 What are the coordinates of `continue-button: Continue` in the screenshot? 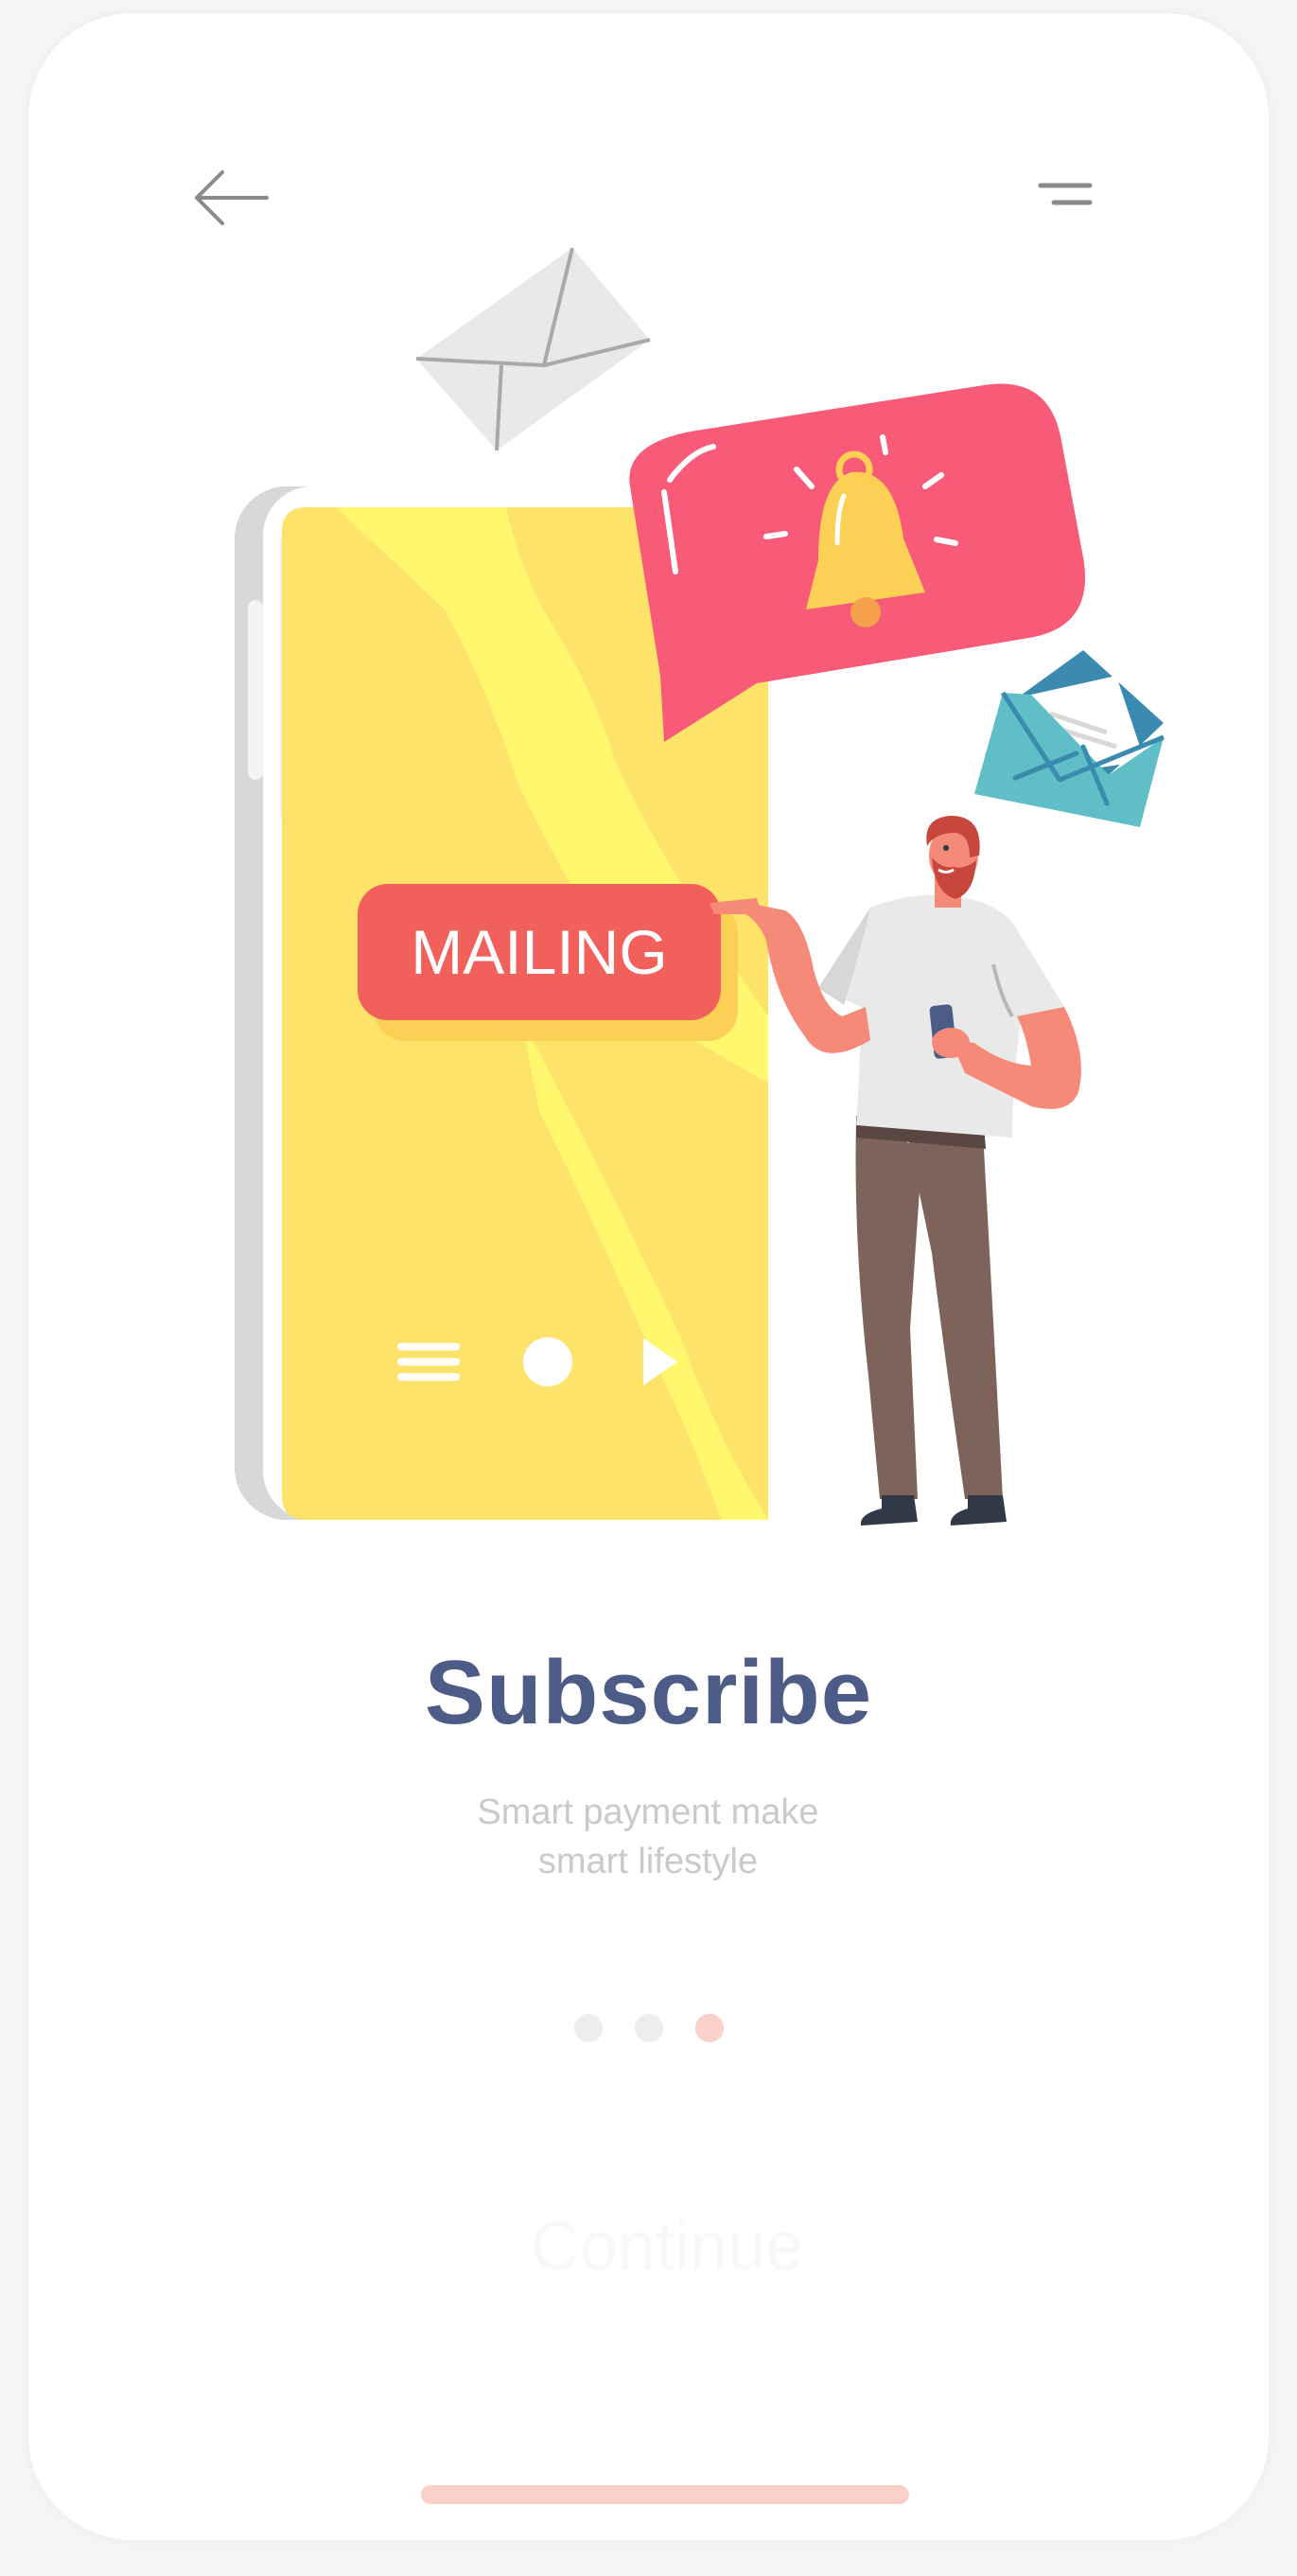 It's located at (667, 2246).